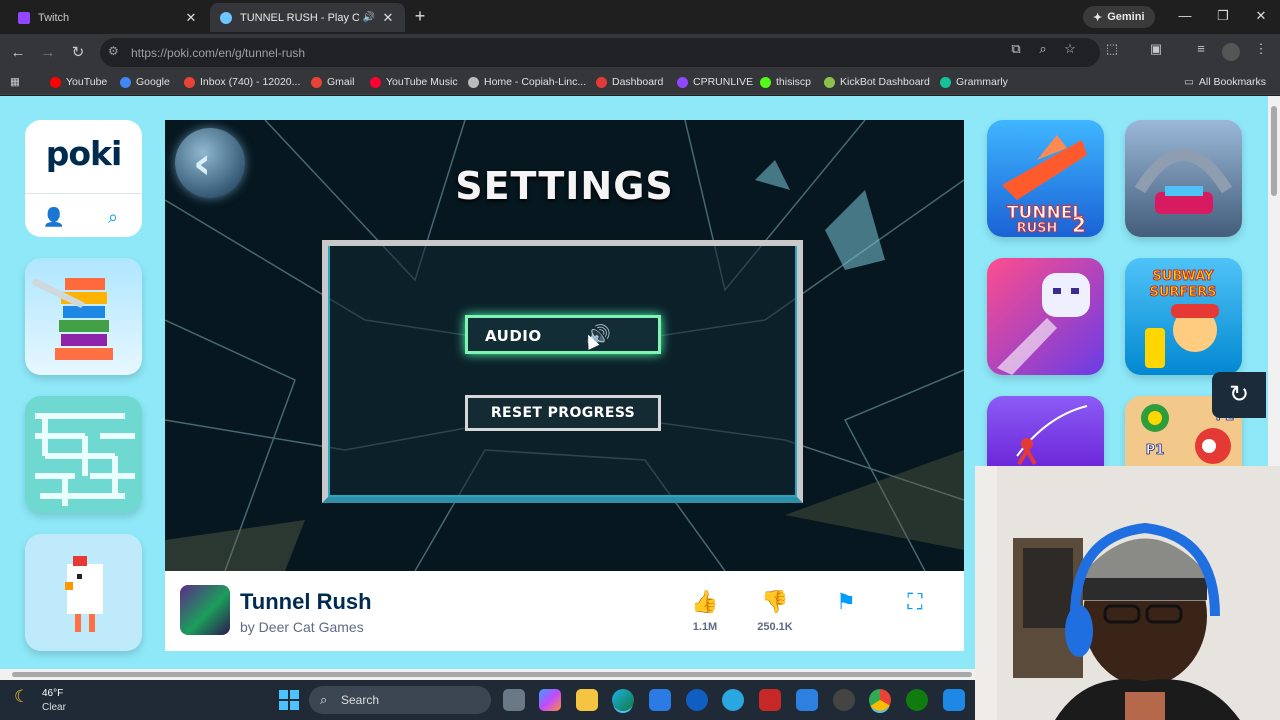 The height and width of the screenshot is (720, 1280). What do you see at coordinates (1052, 435) in the screenshot?
I see `stickman-icon` at bounding box center [1052, 435].